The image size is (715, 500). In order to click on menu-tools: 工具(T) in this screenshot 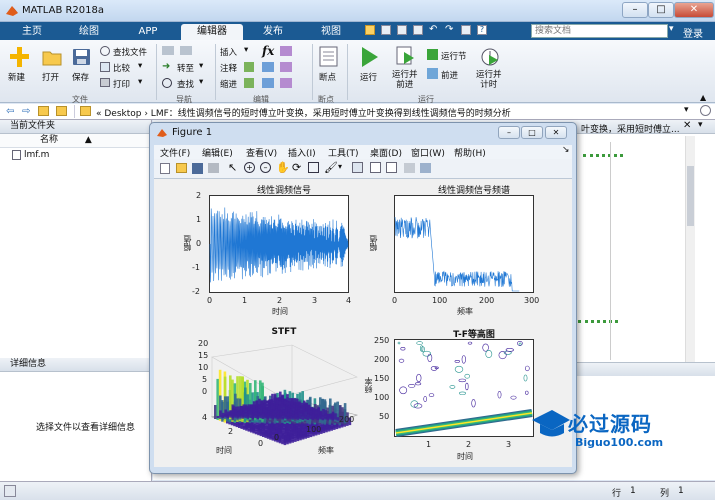, I will do `click(343, 152)`.